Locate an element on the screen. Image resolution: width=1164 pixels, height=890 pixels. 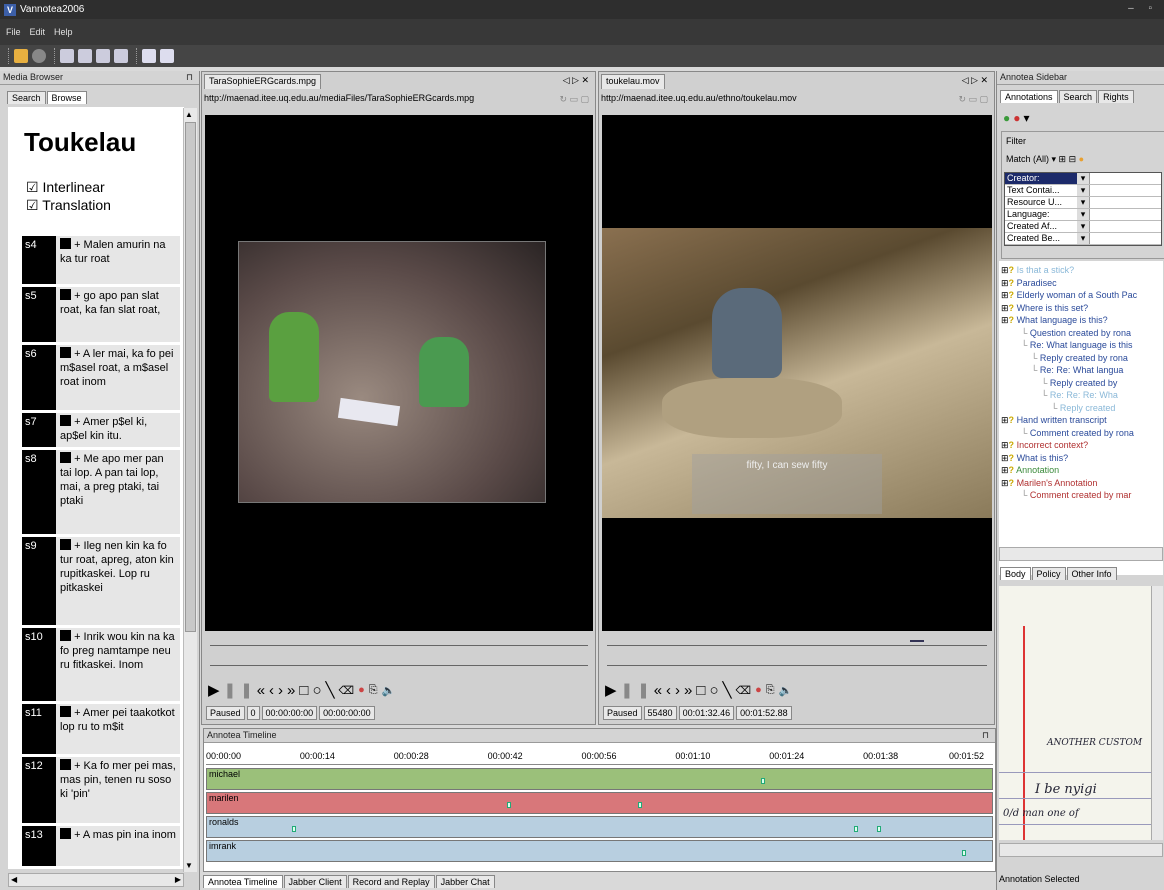
scroll-left-icon: ◀ is located at coordinates (14, 879).